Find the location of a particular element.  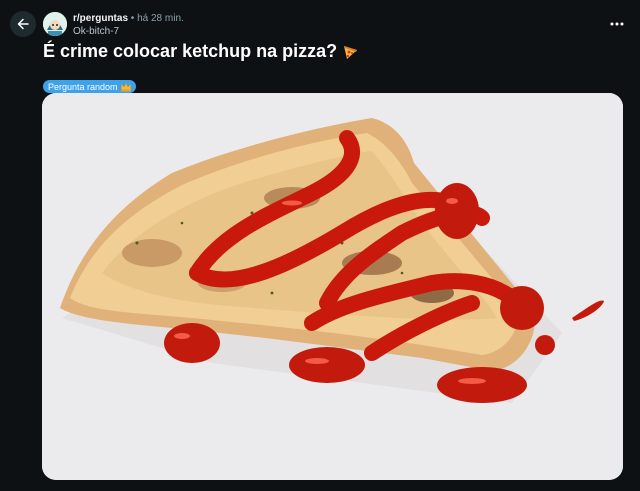

back-button is located at coordinates (23, 24).